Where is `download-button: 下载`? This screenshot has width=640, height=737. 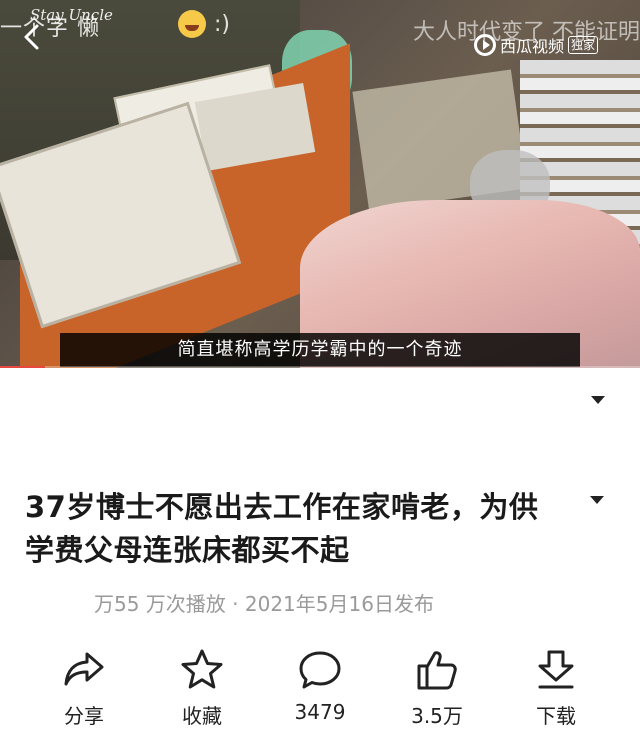
download-button: 下载 is located at coordinates (556, 684).